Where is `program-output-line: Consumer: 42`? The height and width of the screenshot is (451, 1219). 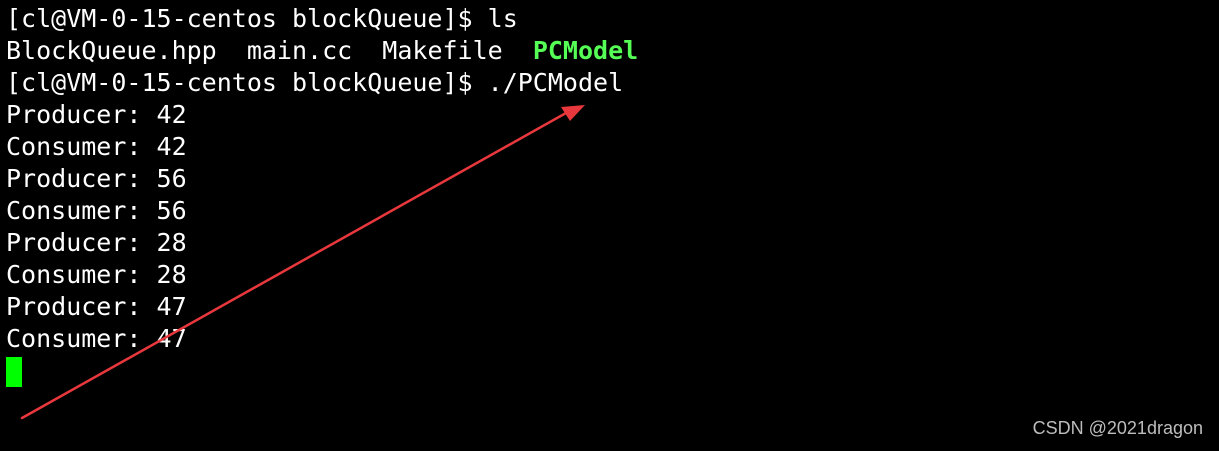 program-output-line: Consumer: 42 is located at coordinates (96, 146).